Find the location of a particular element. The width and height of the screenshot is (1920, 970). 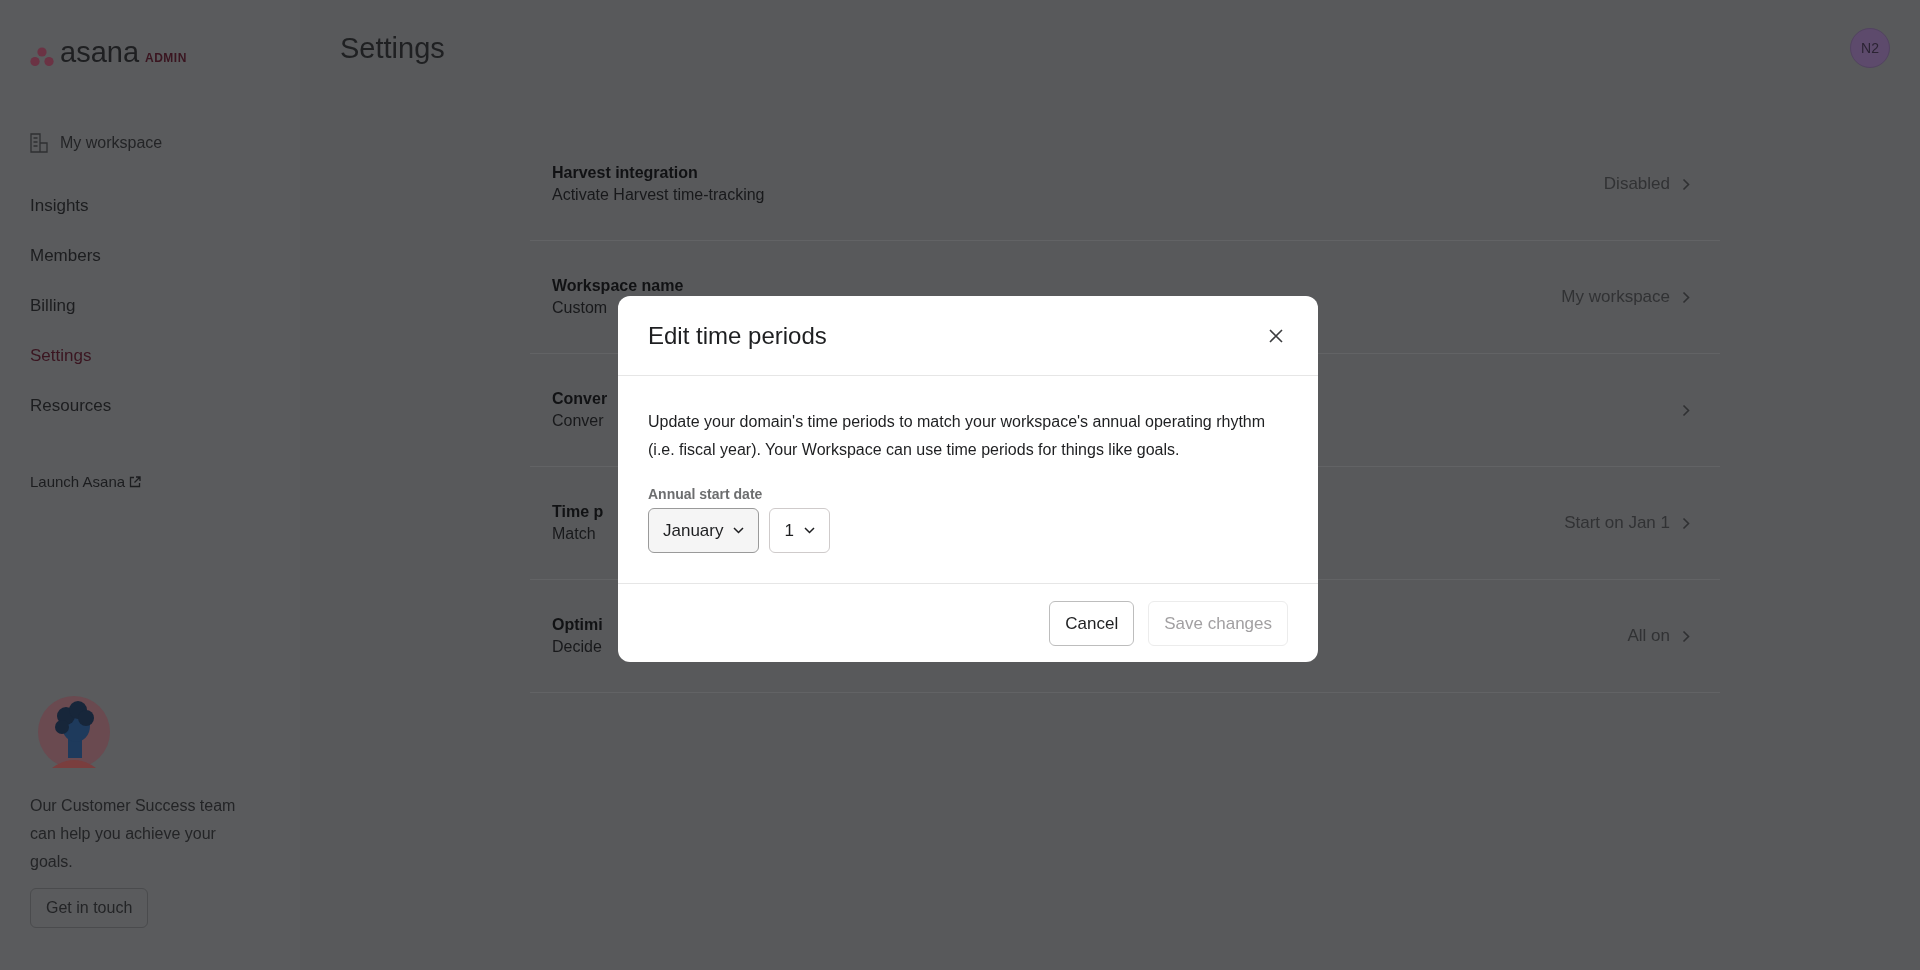

nav-item: Insights is located at coordinates (150, 206).